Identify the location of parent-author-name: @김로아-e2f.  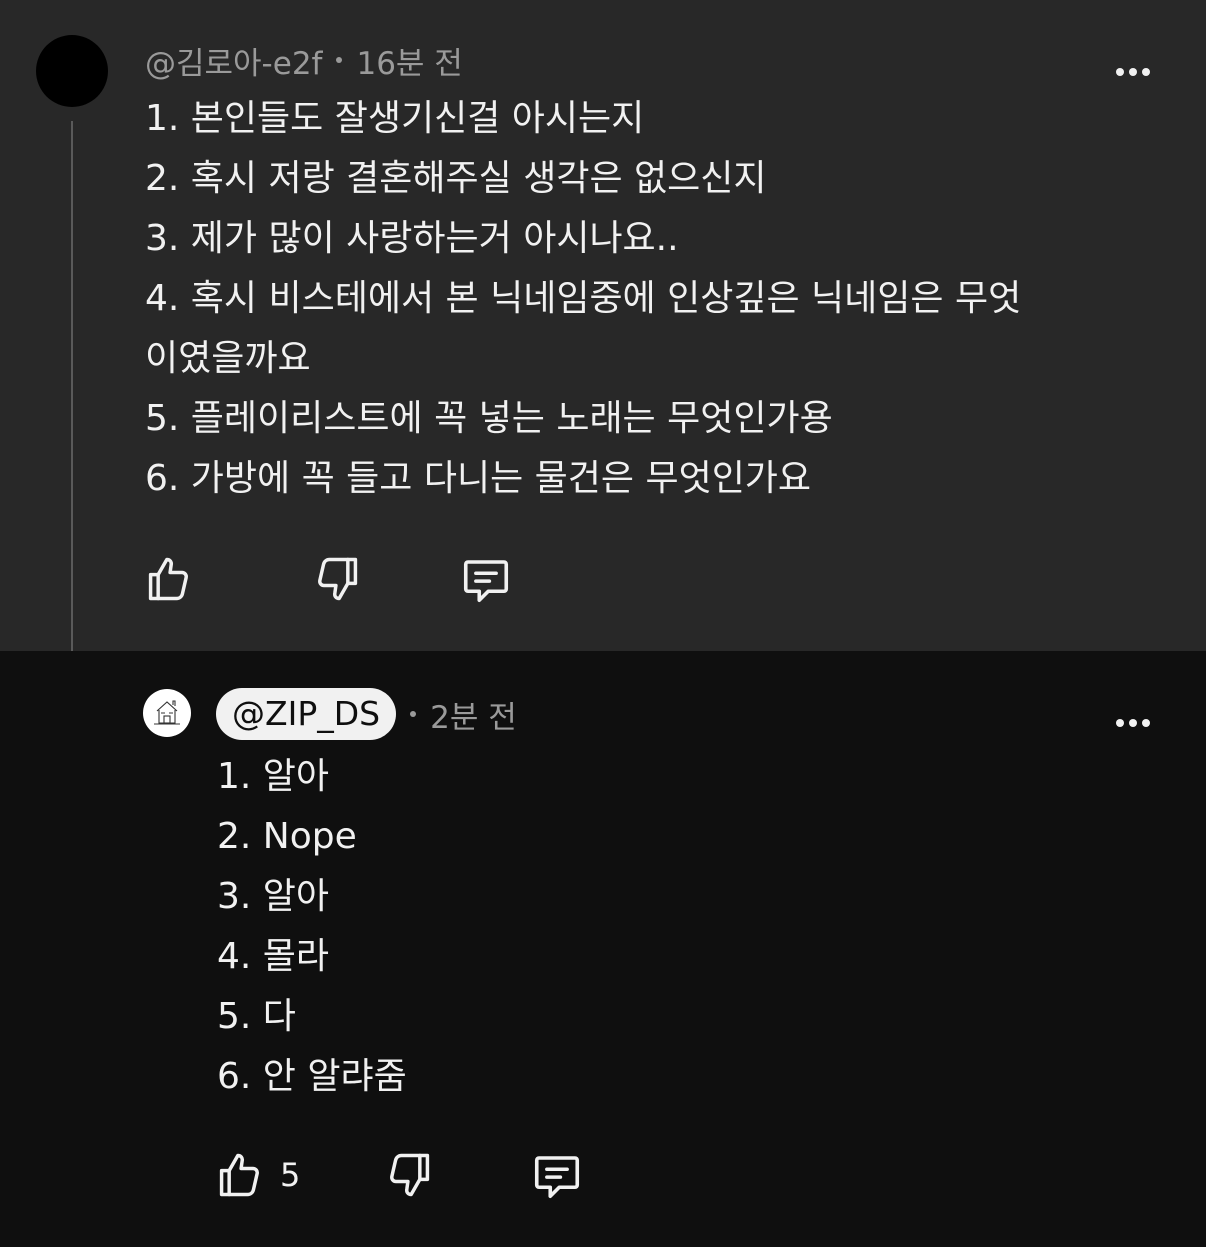
(233, 60).